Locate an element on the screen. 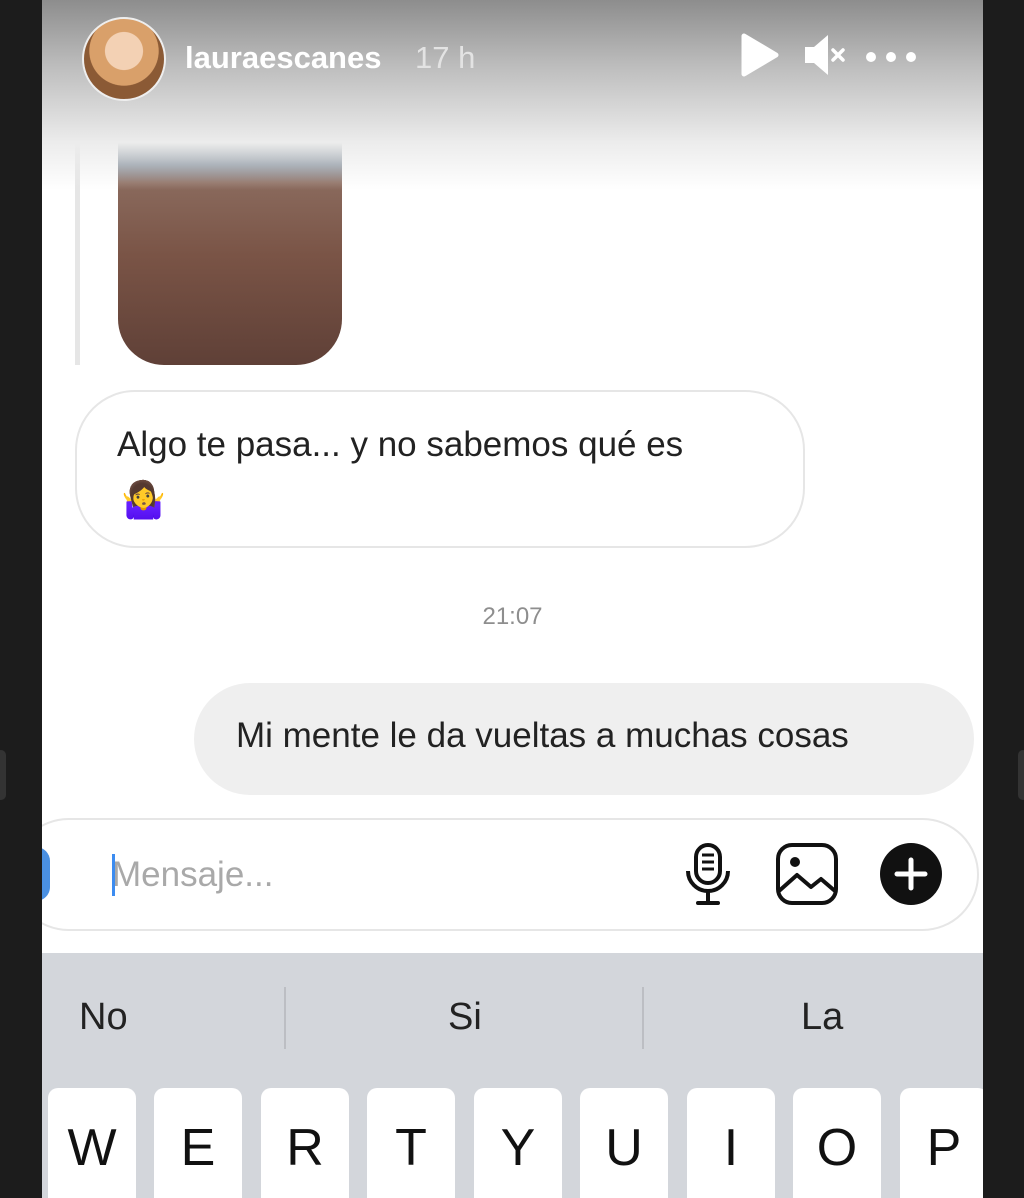  key-u: U is located at coordinates (624, 1143).